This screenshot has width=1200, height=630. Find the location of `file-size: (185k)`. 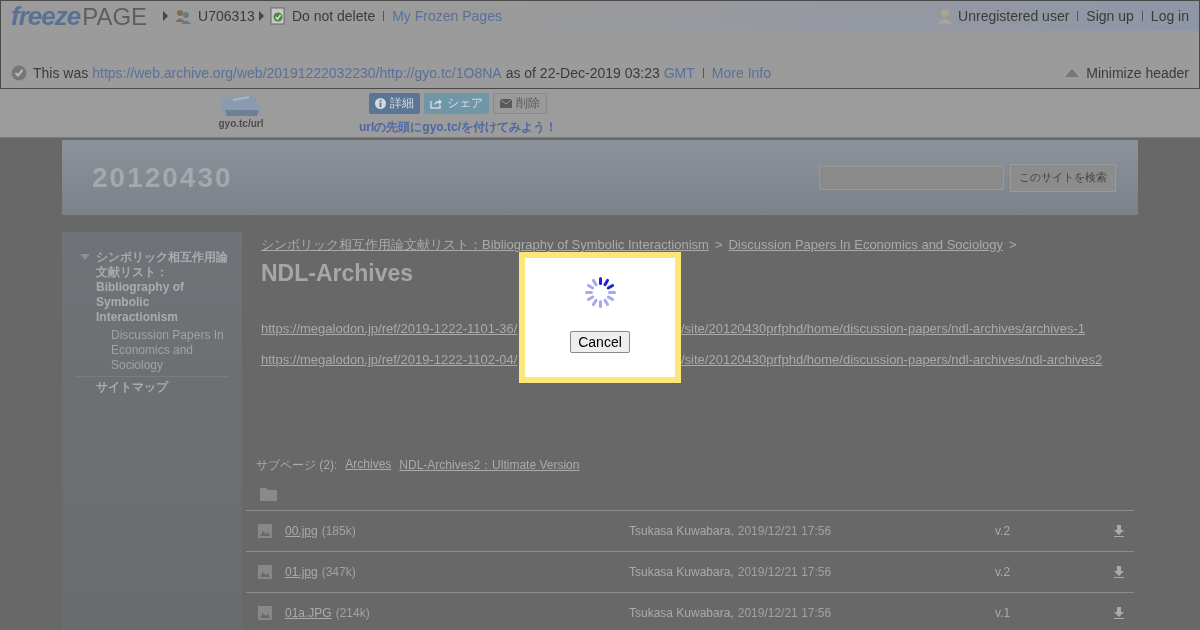

file-size: (185k) is located at coordinates (338, 531).